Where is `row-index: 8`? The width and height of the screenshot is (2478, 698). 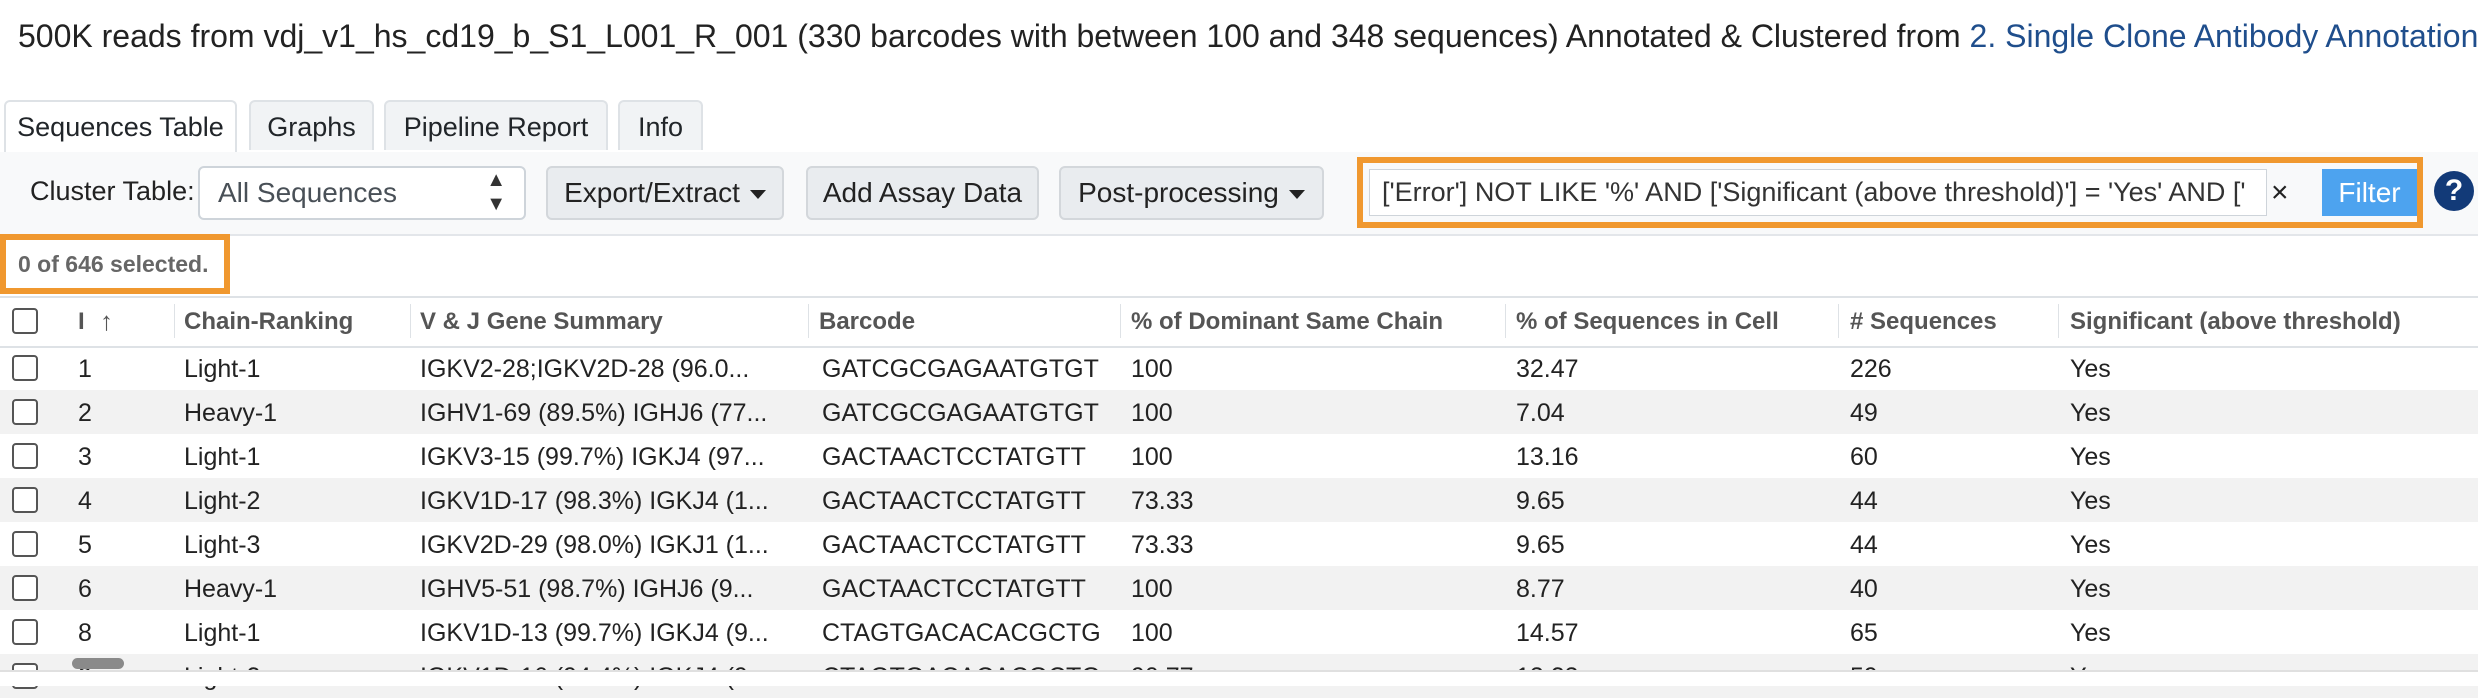
row-index: 8 is located at coordinates (85, 633).